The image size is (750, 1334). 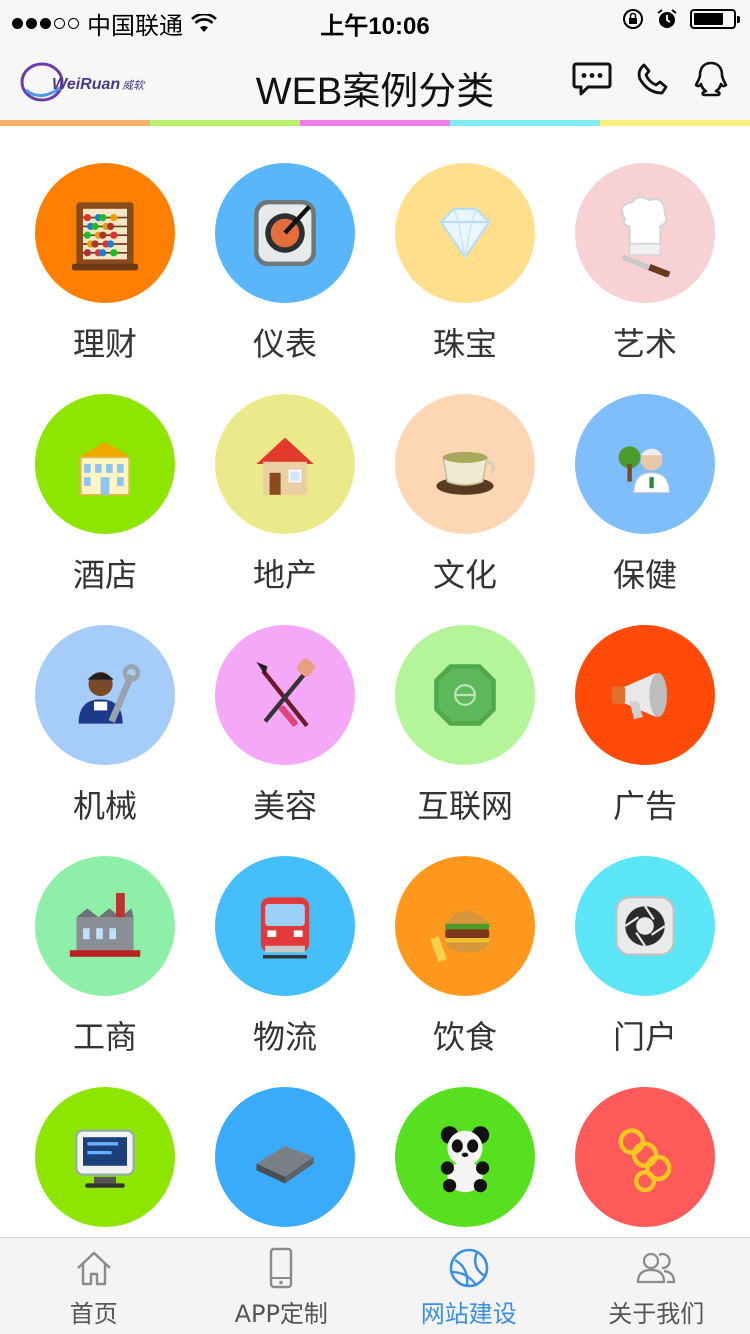 What do you see at coordinates (468, 1314) in the screenshot?
I see `tab-label: 网站建设` at bounding box center [468, 1314].